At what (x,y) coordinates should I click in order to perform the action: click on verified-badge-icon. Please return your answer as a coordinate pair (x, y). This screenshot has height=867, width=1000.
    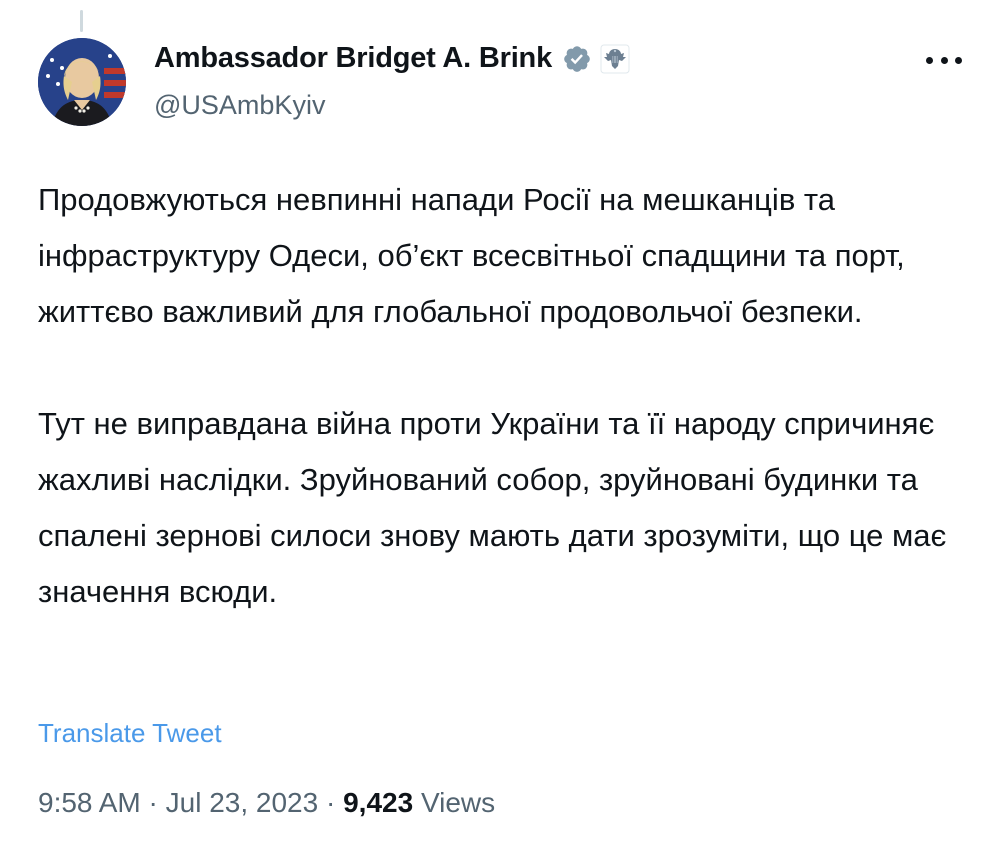
    Looking at the image, I should click on (577, 59).